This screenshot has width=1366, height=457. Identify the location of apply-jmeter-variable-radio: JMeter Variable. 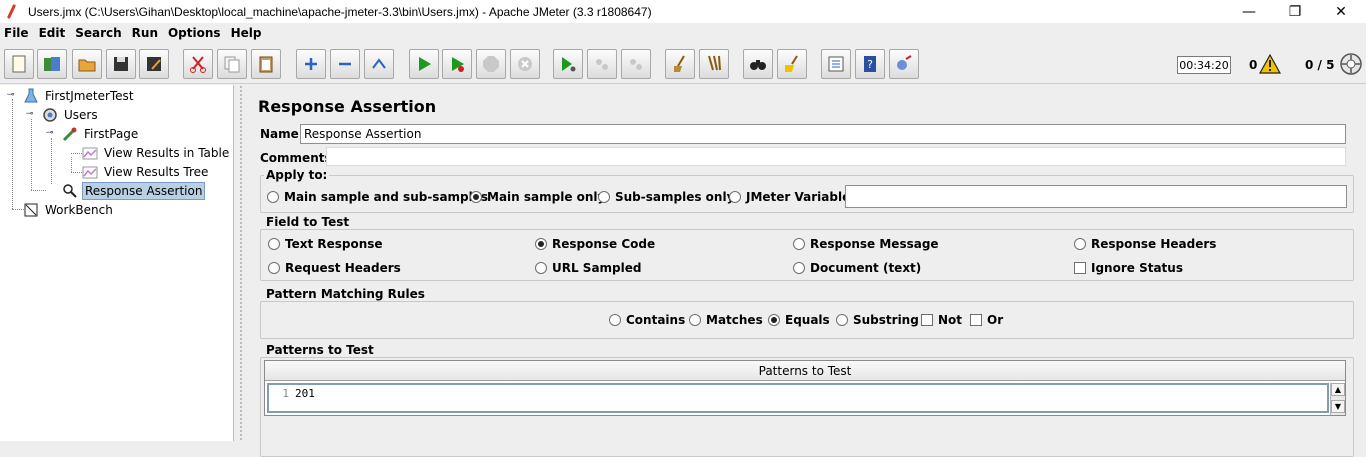
(789, 197).